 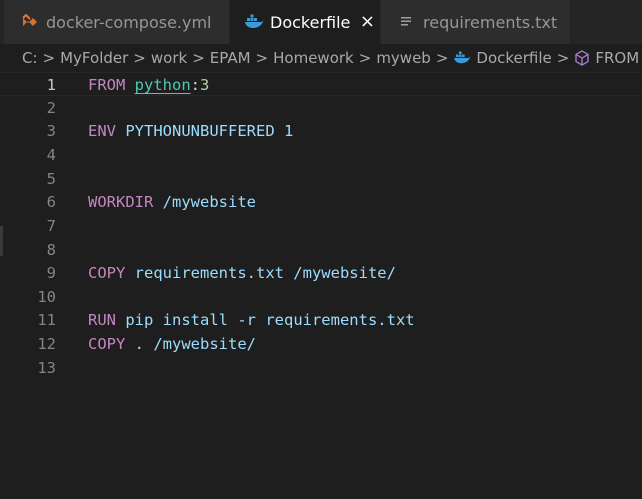 What do you see at coordinates (617, 58) in the screenshot?
I see `breadcrumb-item: FROM` at bounding box center [617, 58].